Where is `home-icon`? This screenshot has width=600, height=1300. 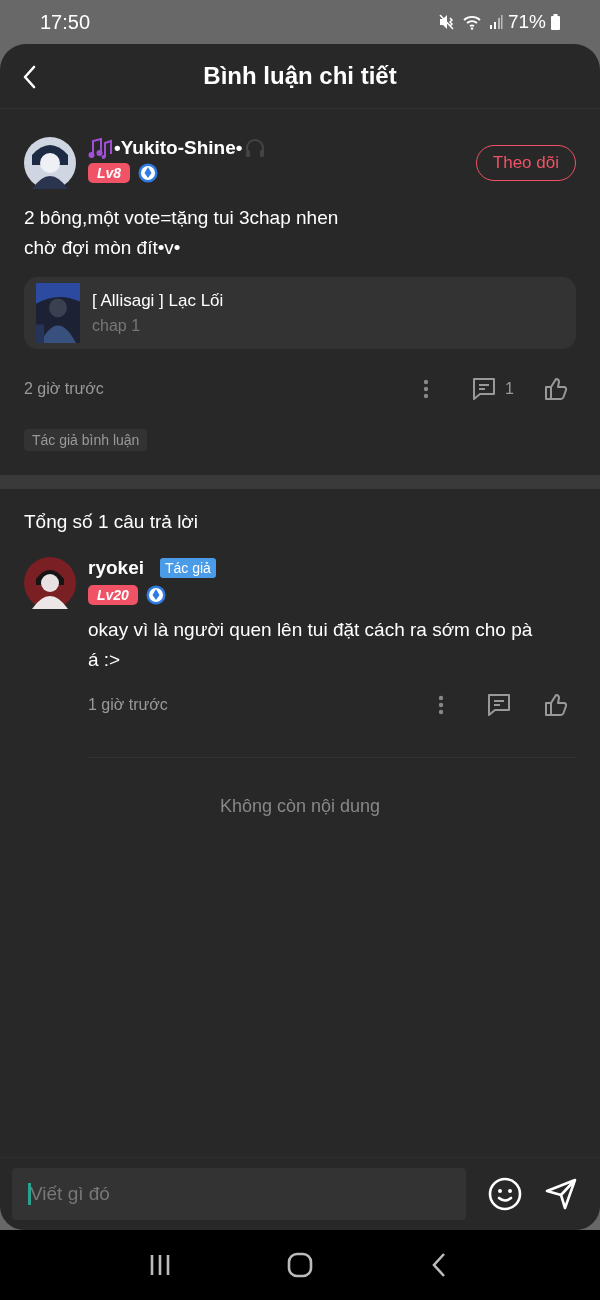
home-icon is located at coordinates (300, 1265).